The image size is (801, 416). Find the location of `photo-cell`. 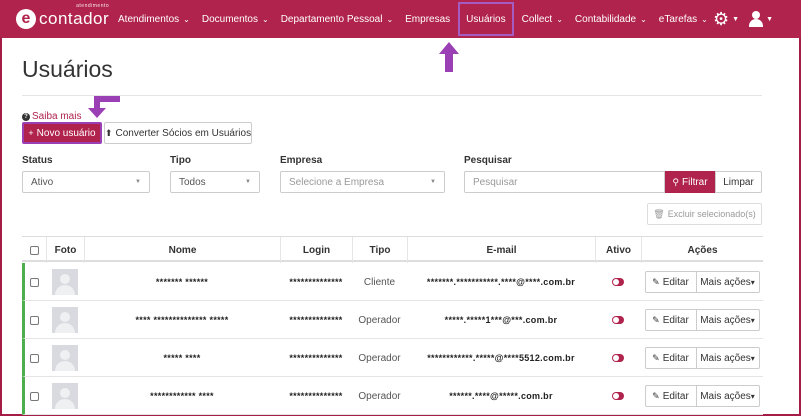

photo-cell is located at coordinates (65, 320).